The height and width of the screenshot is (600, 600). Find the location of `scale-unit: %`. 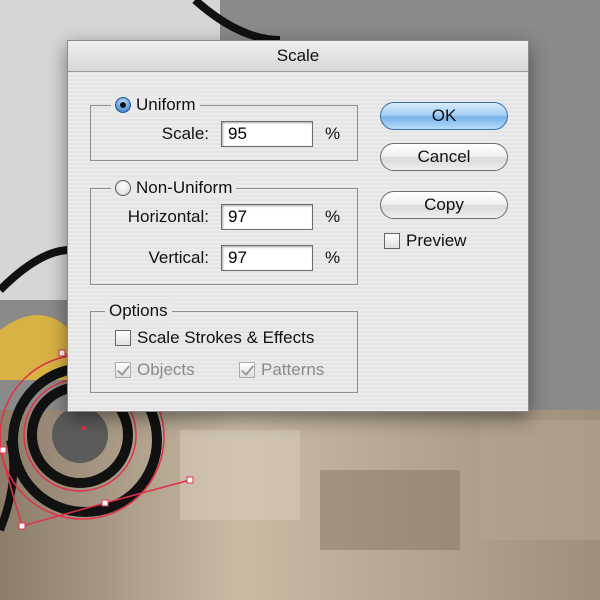

scale-unit: % is located at coordinates (333, 133).